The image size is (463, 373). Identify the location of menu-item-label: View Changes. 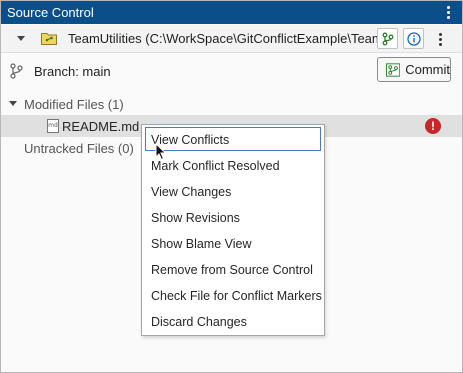
(191, 192).